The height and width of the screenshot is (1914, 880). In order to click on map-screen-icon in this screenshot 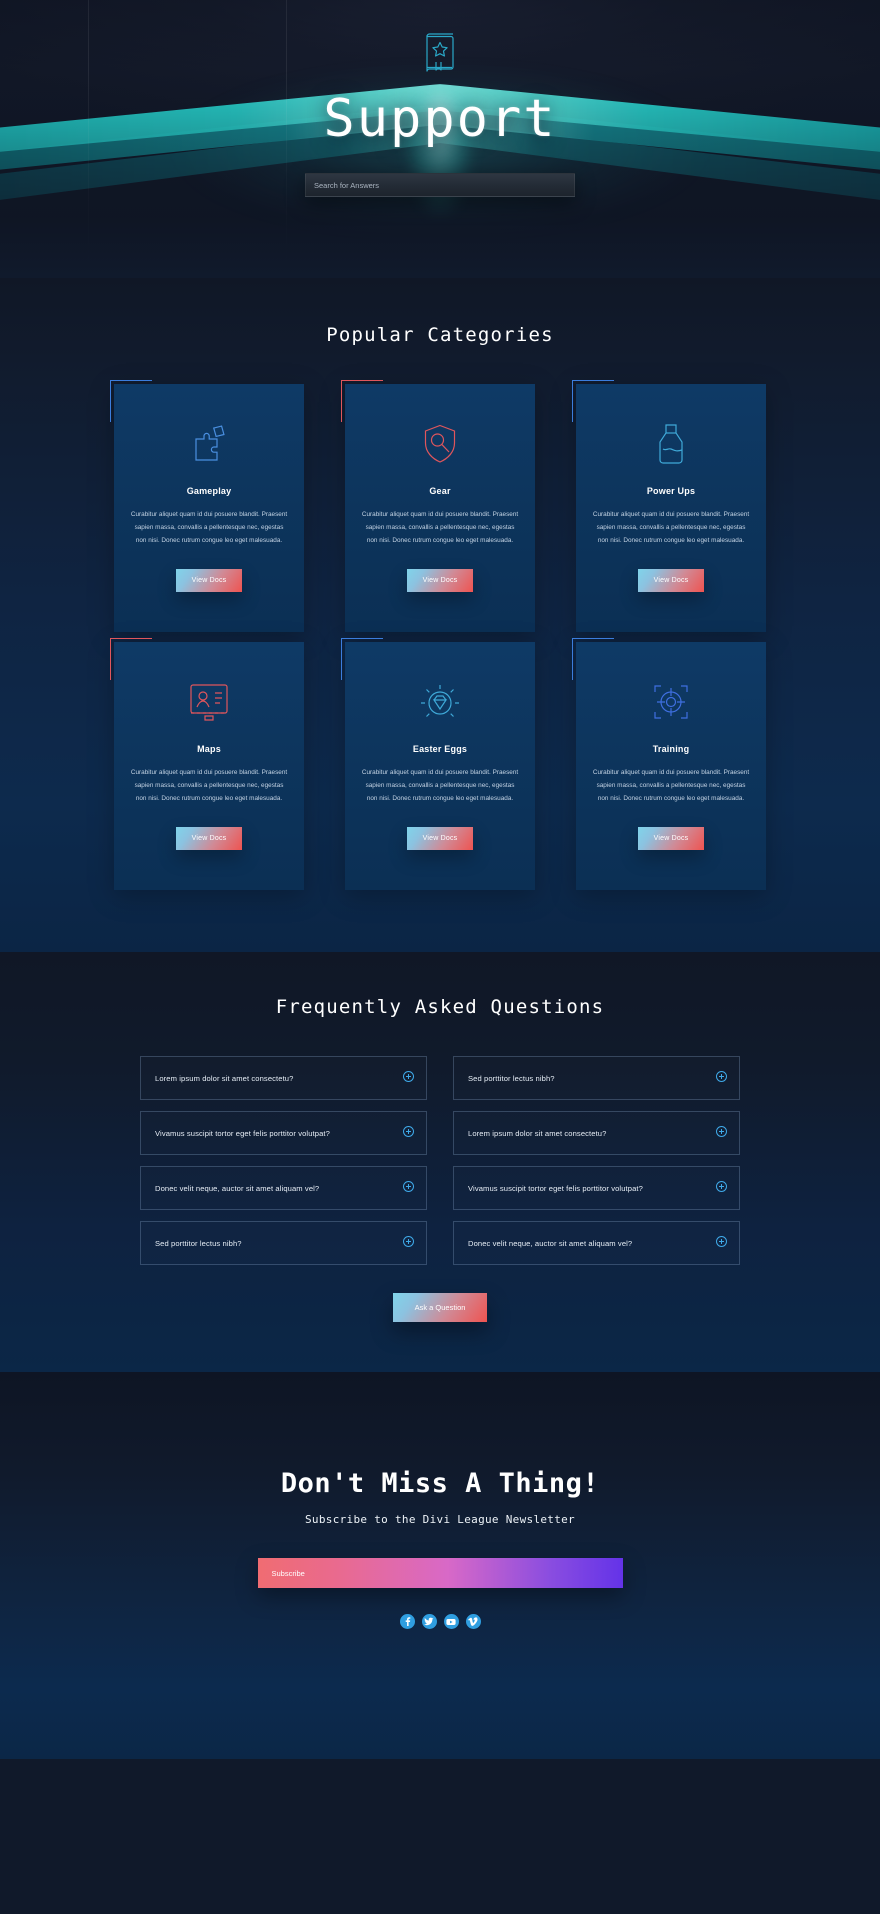, I will do `click(209, 702)`.